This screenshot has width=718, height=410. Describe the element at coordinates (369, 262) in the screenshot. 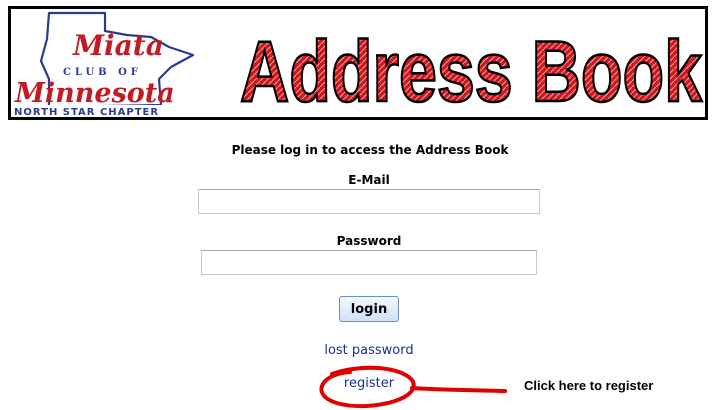

I see `password-field` at that location.